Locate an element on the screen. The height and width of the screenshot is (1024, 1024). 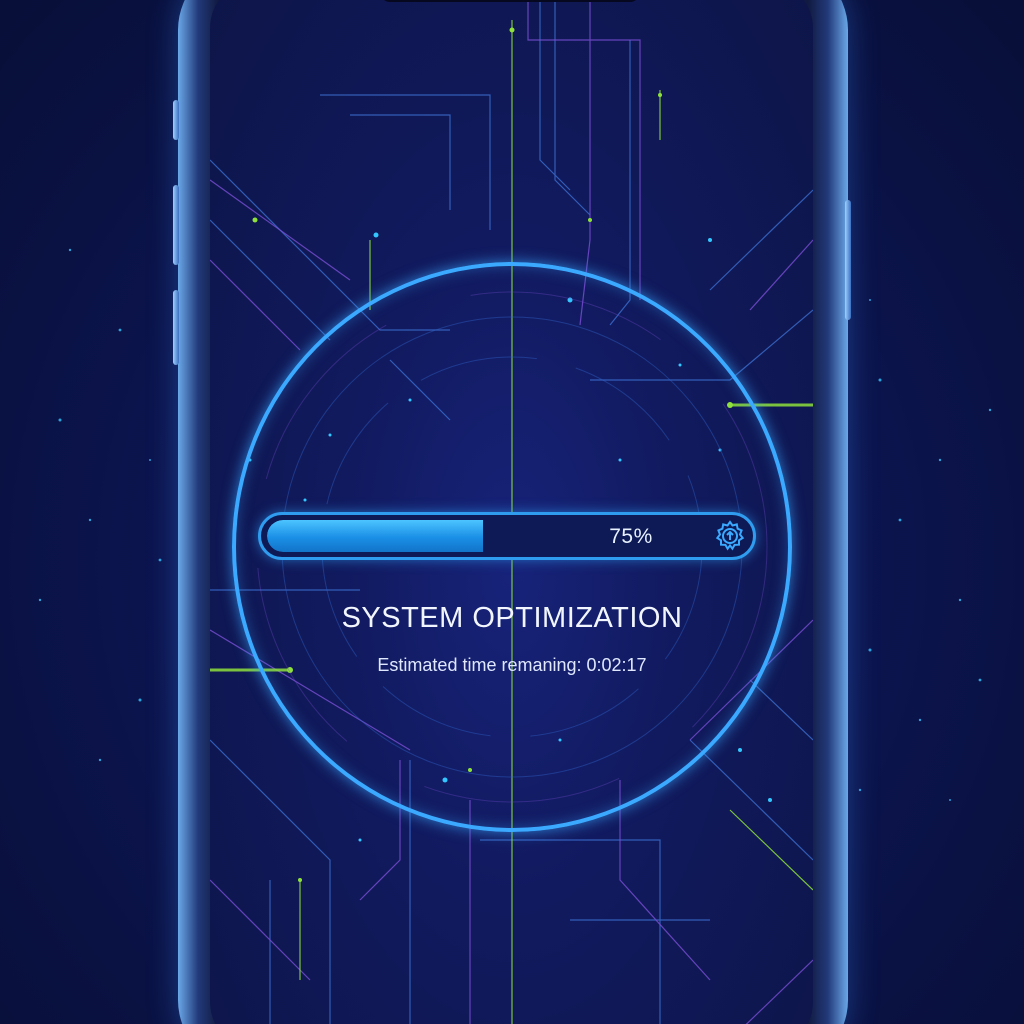
progress-fill is located at coordinates (375, 536).